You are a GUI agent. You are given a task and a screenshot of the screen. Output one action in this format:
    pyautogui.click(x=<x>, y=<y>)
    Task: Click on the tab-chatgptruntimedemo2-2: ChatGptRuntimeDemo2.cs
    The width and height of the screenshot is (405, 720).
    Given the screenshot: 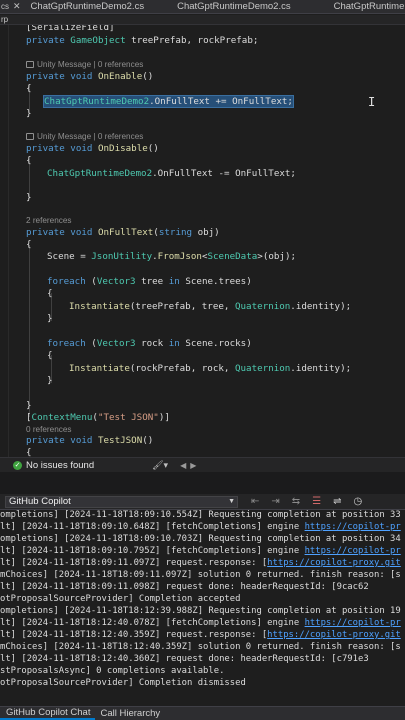 What is the action you would take?
    pyautogui.click(x=234, y=6)
    